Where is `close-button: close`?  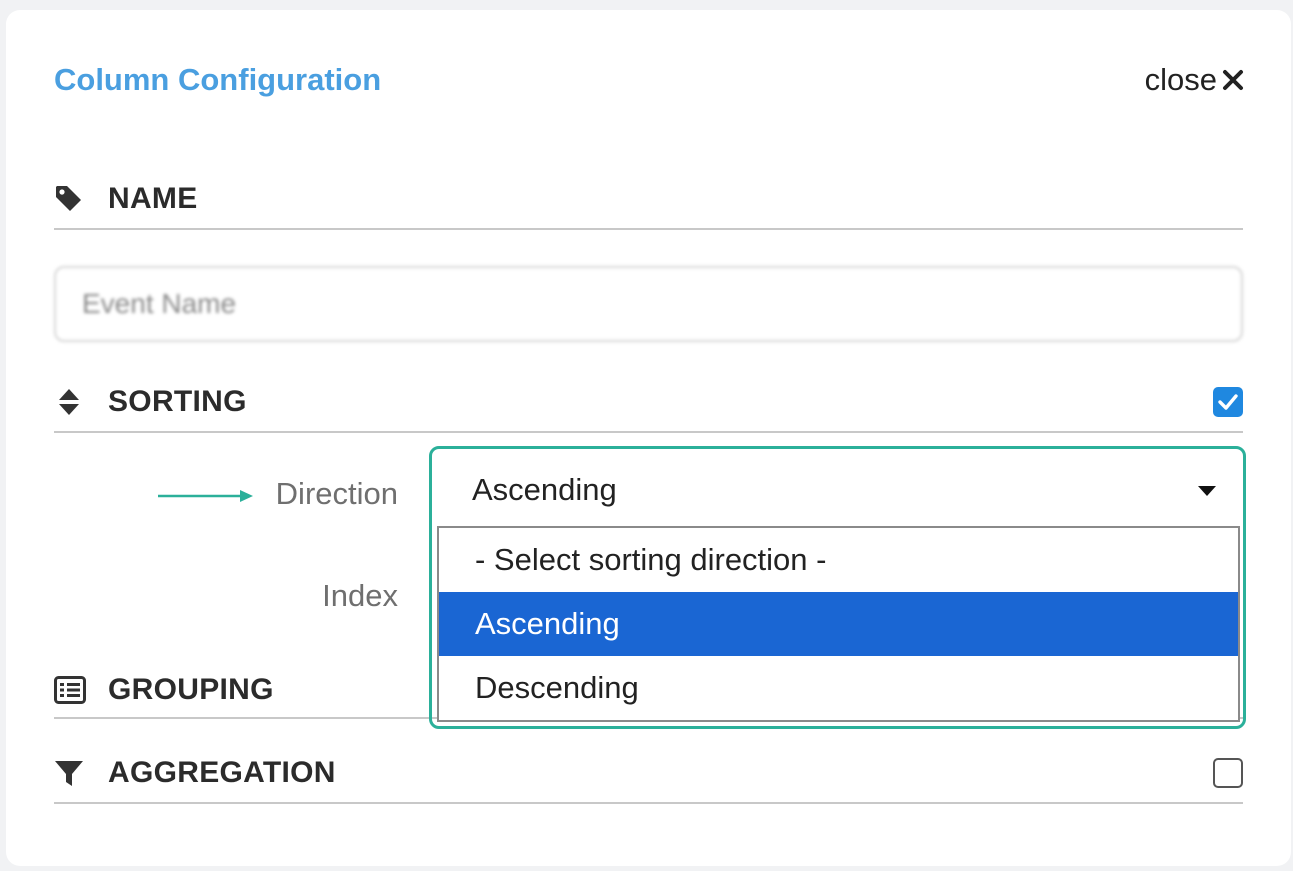 close-button: close is located at coordinates (1195, 80).